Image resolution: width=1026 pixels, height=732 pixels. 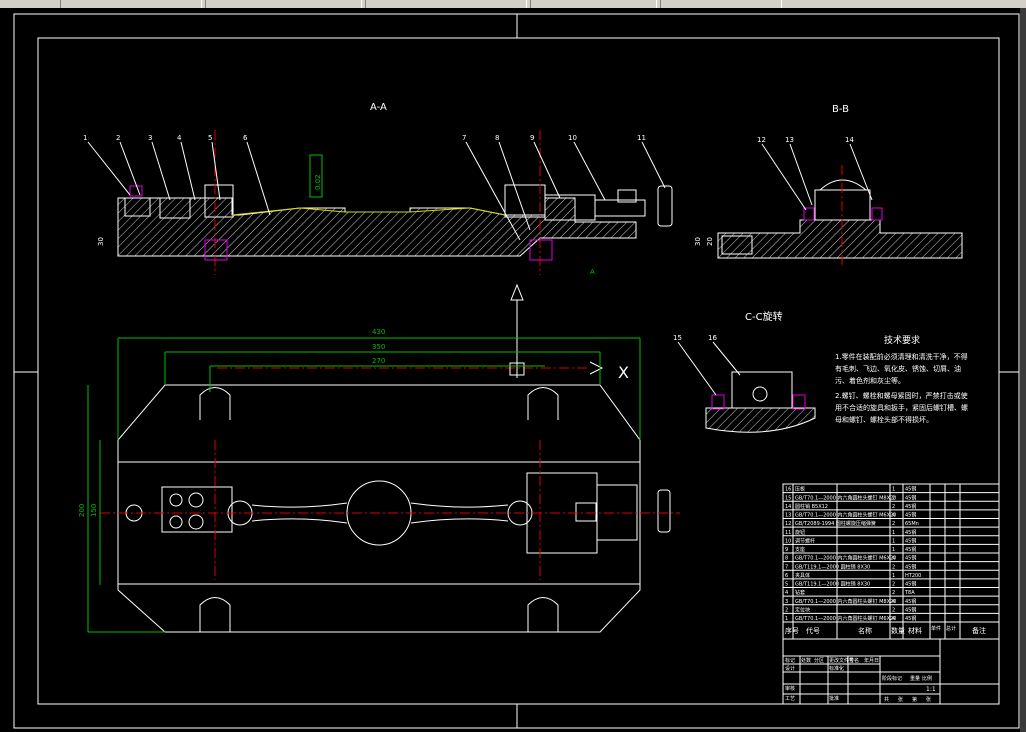 I want to click on flatness-value: 0.02, so click(x=318, y=182).